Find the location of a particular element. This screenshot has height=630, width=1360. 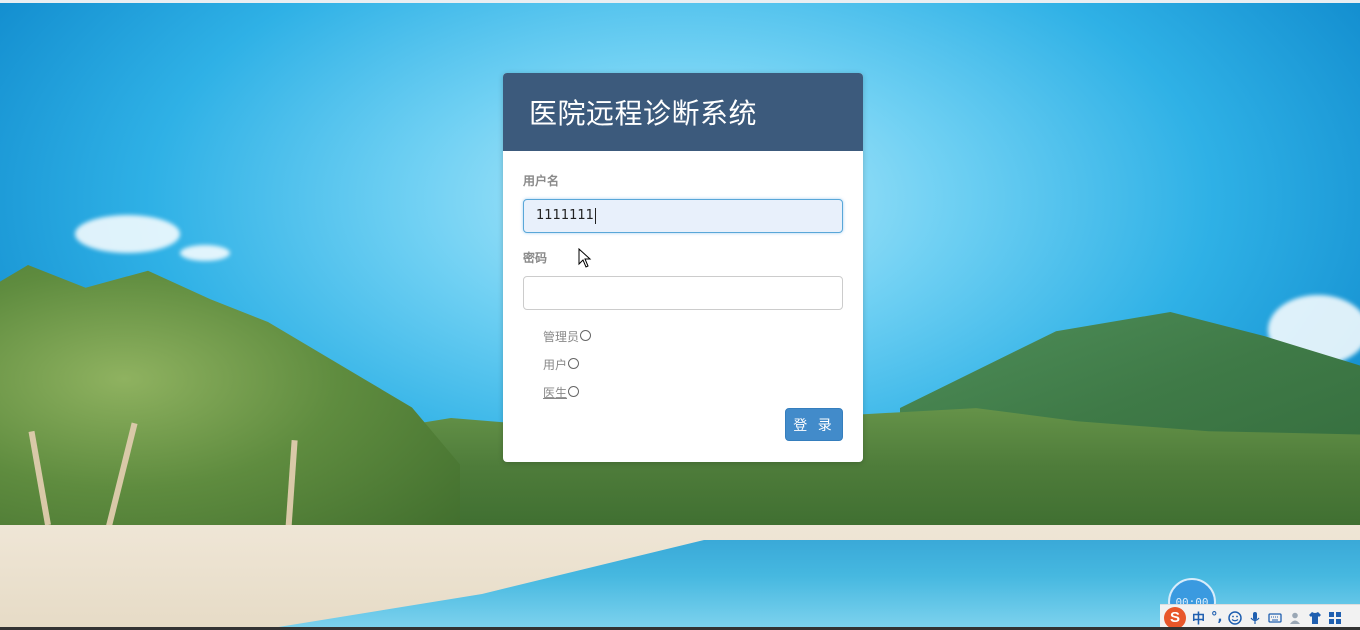

ime-mode-toggle: 中 is located at coordinates (1198, 617).